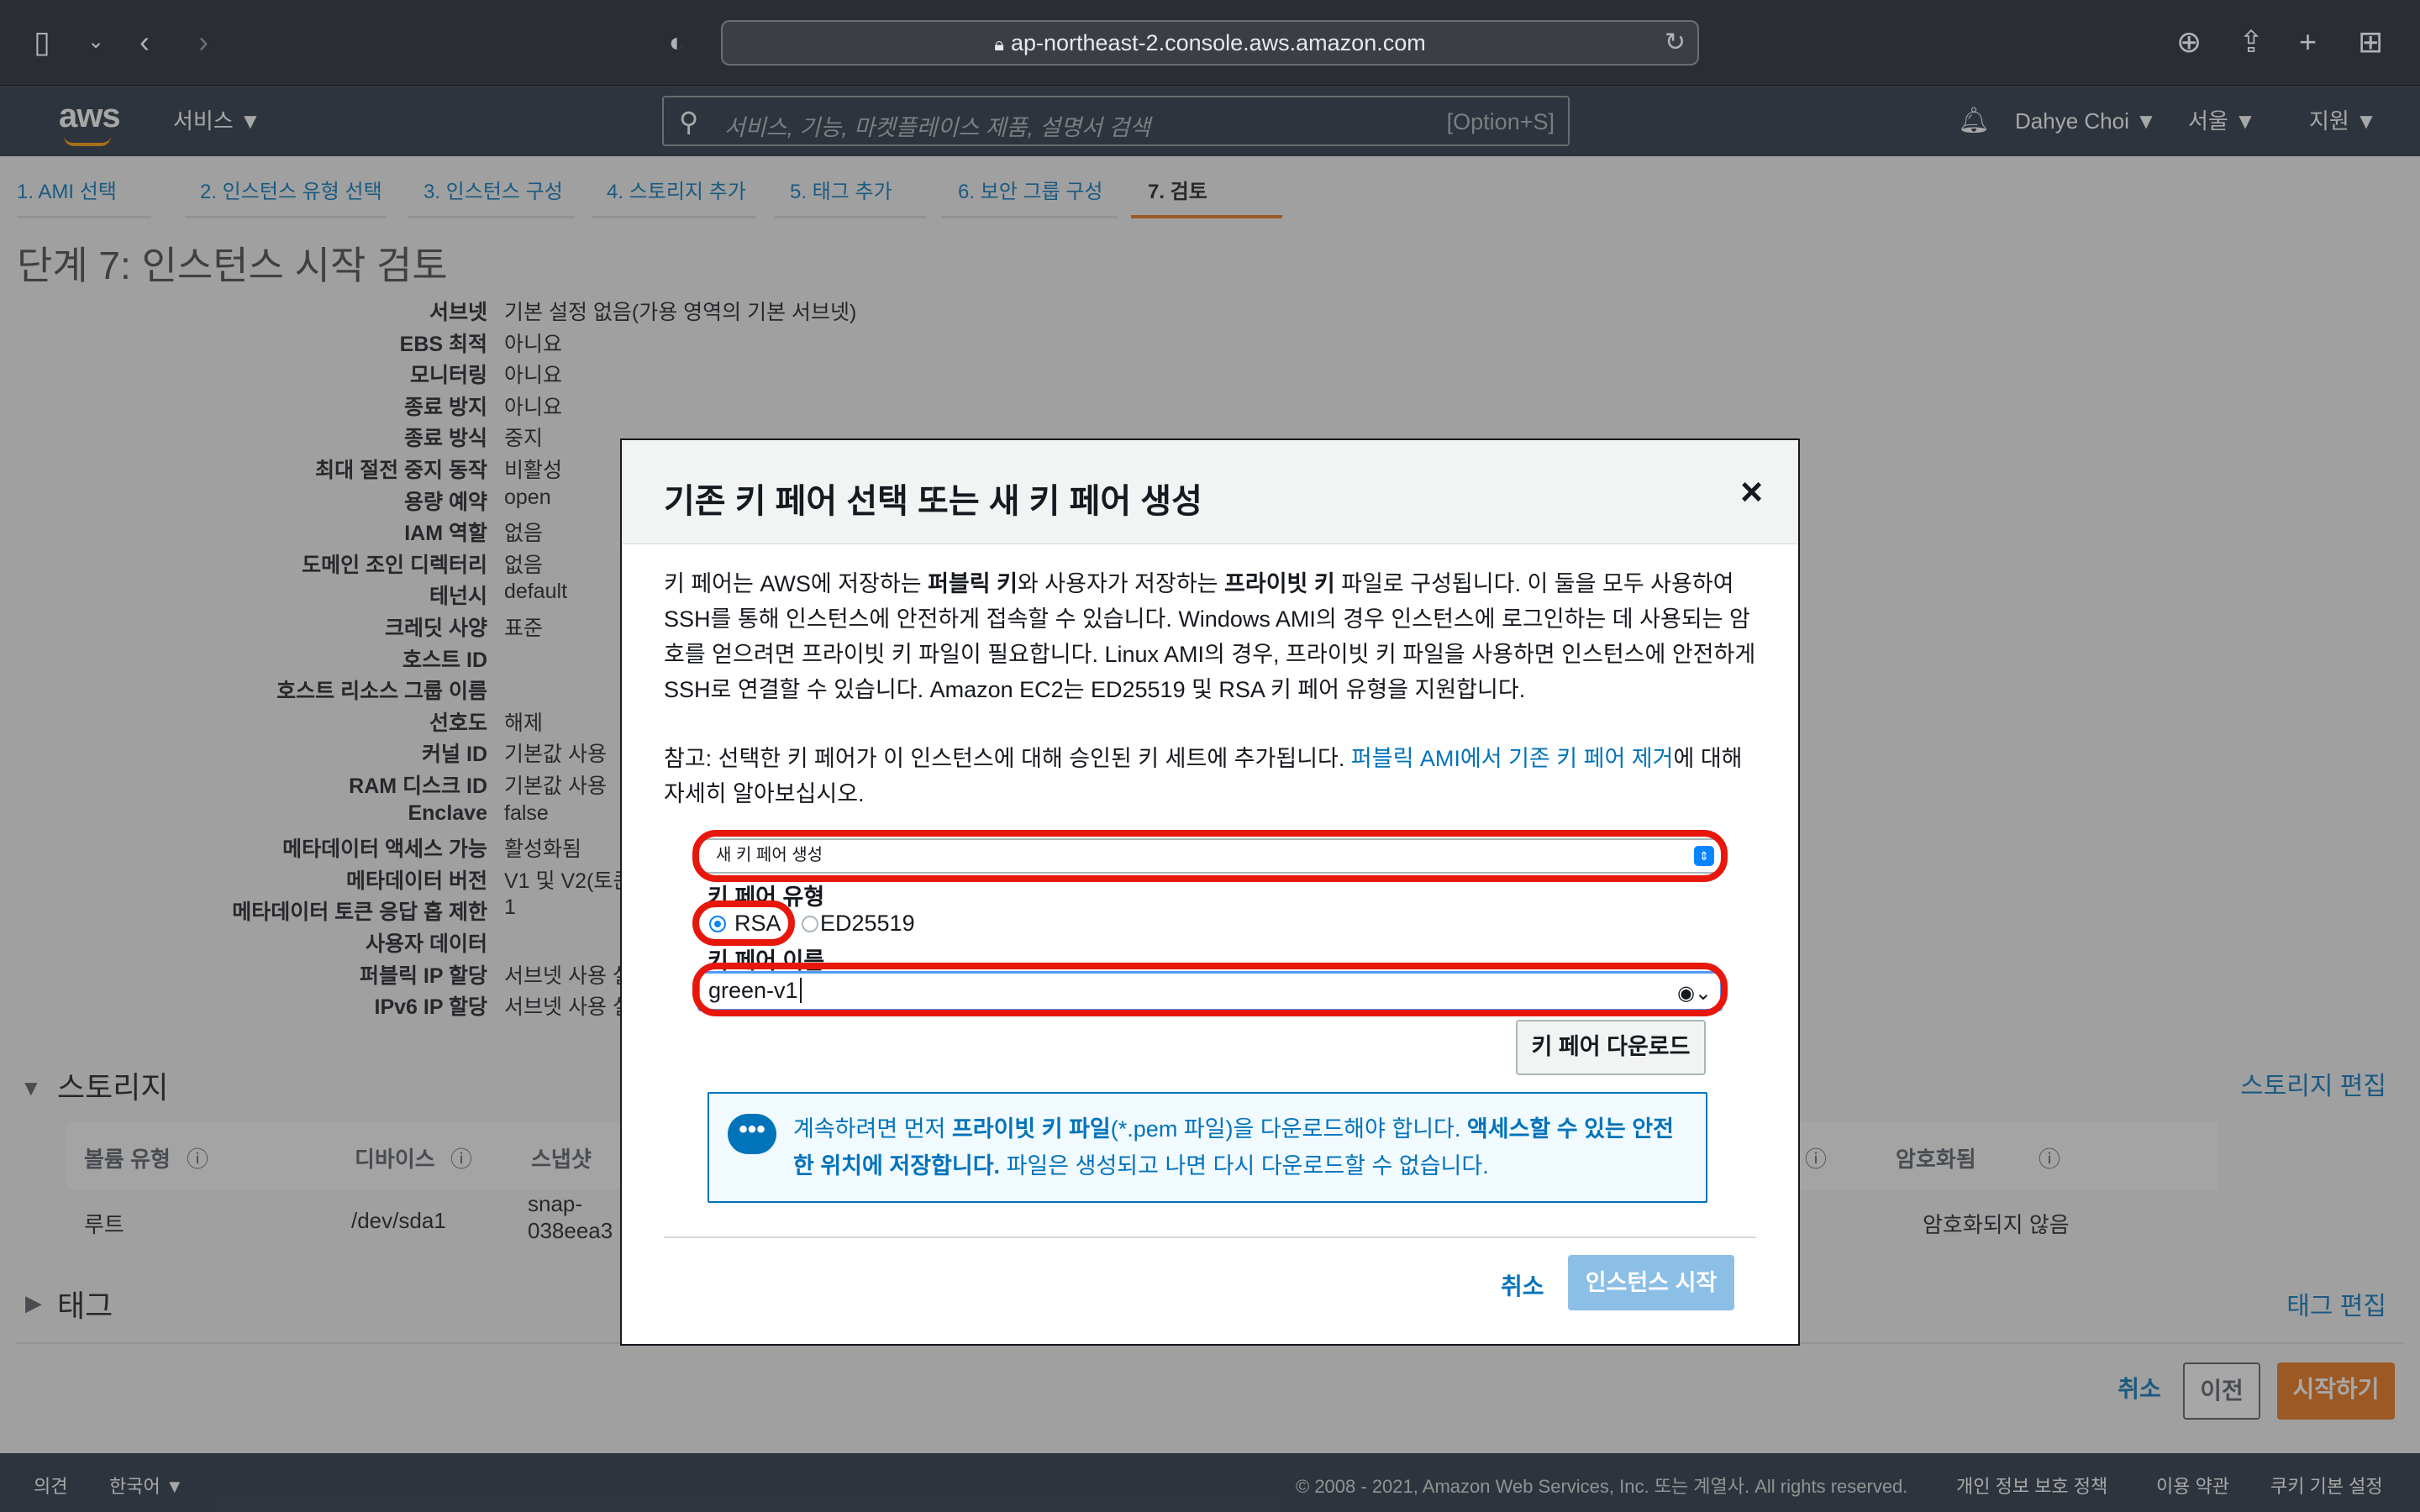  I want to click on sidebar-toggle-icon: ▯, so click(42, 42).